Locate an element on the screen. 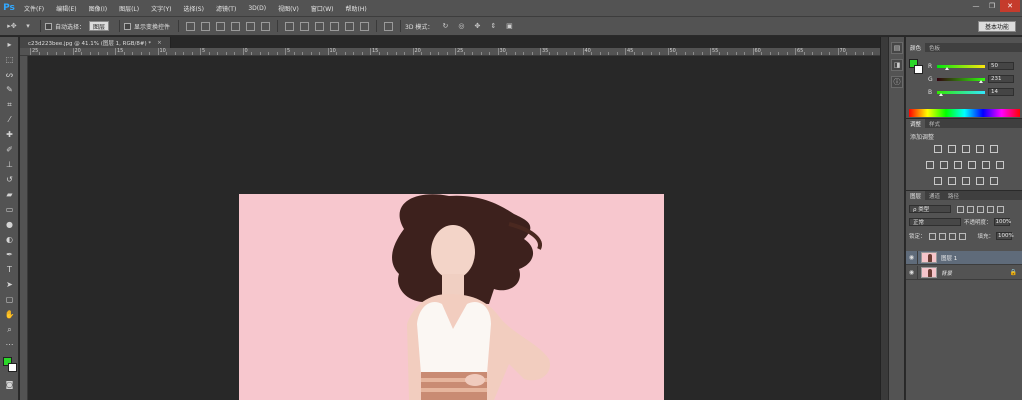  menu-layer: 图层(L) is located at coordinates (129, 8).